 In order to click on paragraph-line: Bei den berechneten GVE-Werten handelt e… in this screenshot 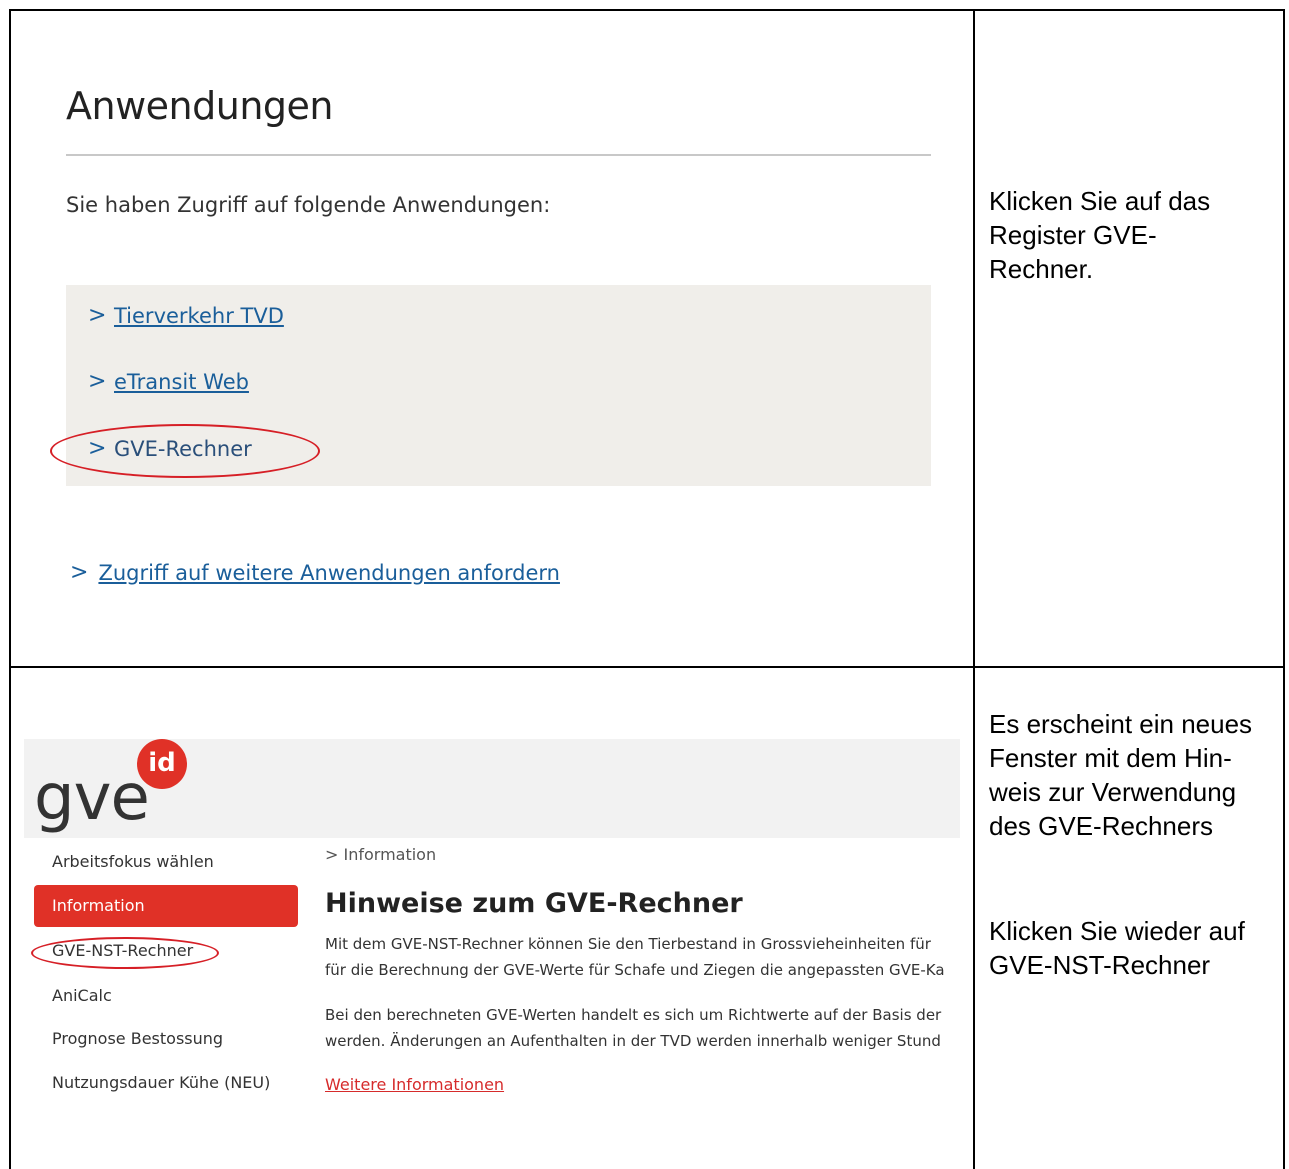, I will do `click(633, 1015)`.